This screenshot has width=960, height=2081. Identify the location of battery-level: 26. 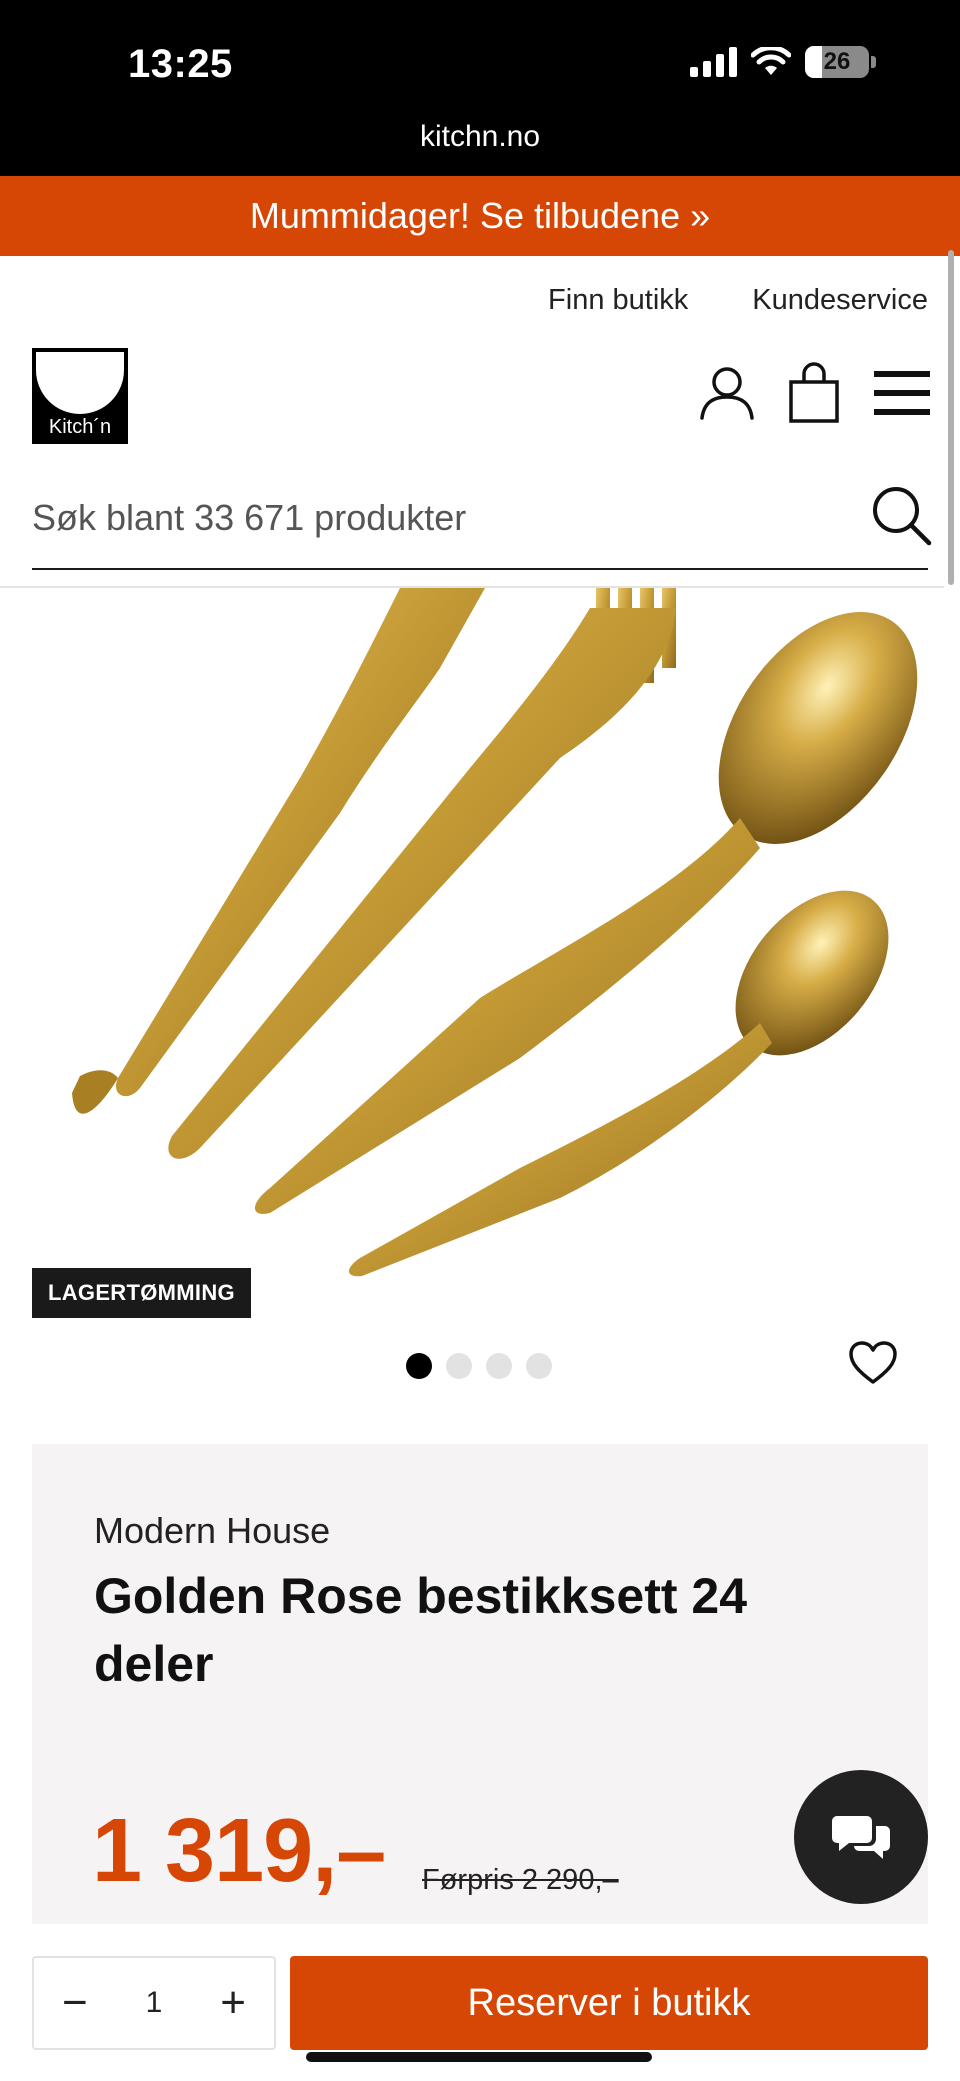
(837, 61).